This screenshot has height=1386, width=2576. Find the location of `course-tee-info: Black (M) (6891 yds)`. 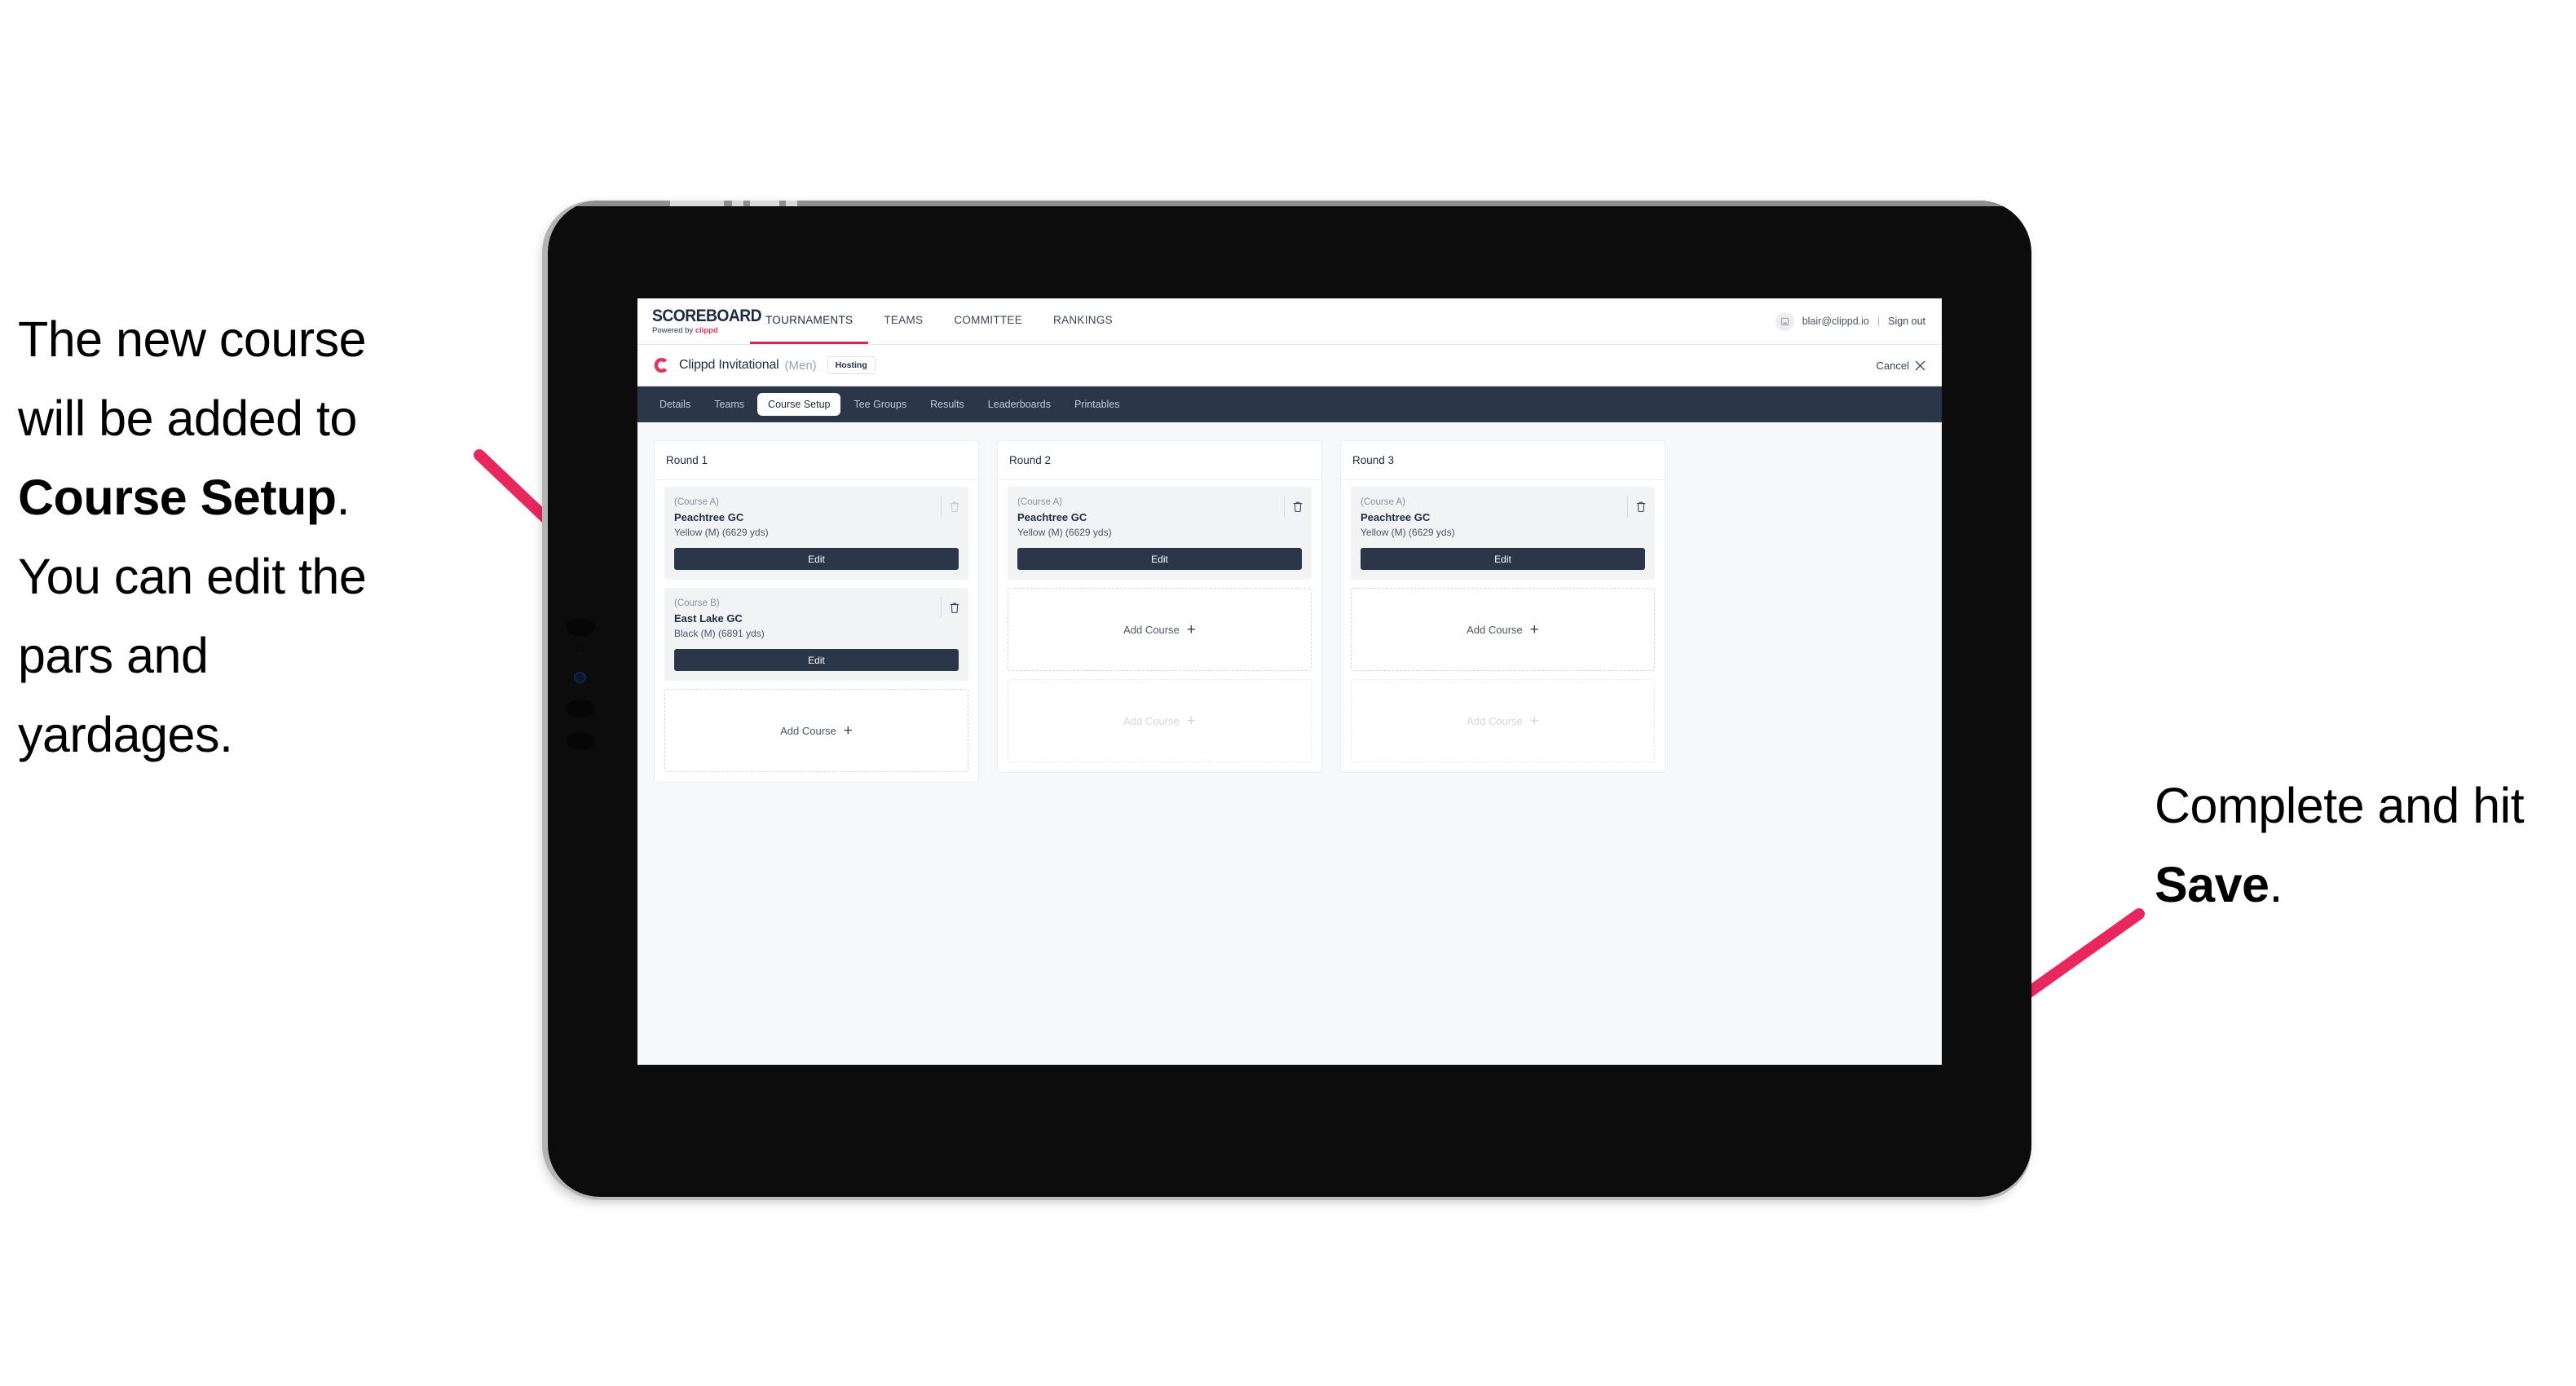

course-tee-info: Black (M) (6891 yds) is located at coordinates (719, 633).